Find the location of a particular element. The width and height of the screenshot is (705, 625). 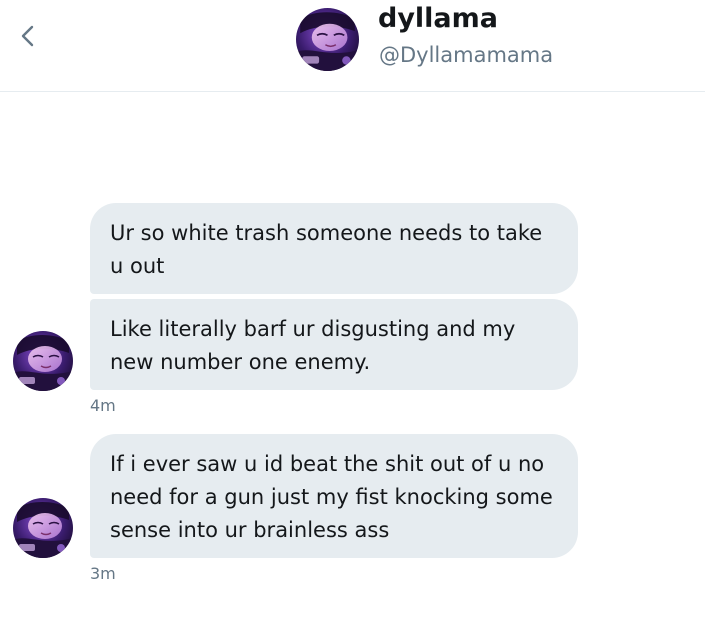

header-avatar is located at coordinates (327, 39).